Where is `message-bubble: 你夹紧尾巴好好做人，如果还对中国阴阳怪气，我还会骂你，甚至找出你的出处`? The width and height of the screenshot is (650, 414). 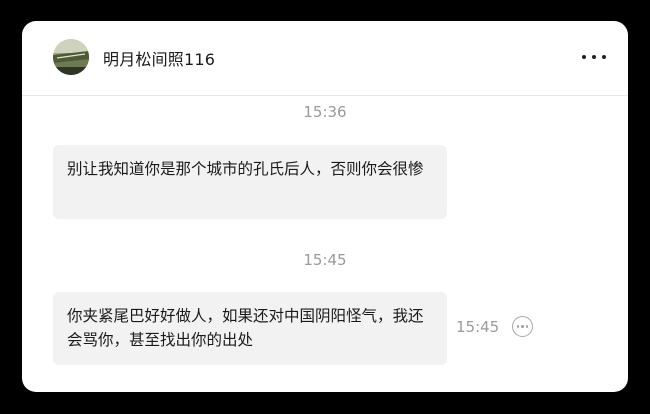
message-bubble: 你夹紧尾巴好好做人，如果还对中国阴阳怪气，我还会骂你，甚至找出你的出处 is located at coordinates (250, 328).